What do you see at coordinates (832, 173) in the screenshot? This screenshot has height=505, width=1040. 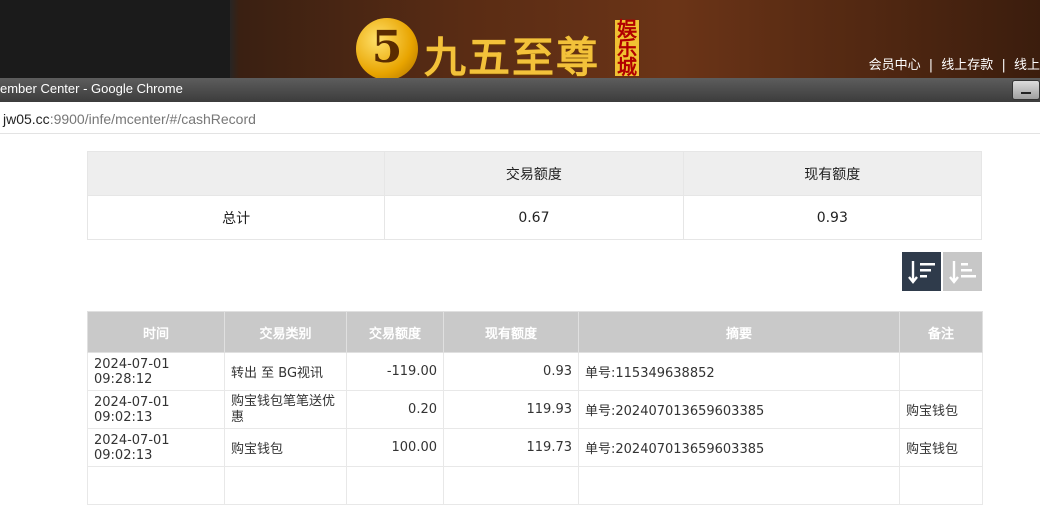 I see `summary-header-current: 现有额度` at bounding box center [832, 173].